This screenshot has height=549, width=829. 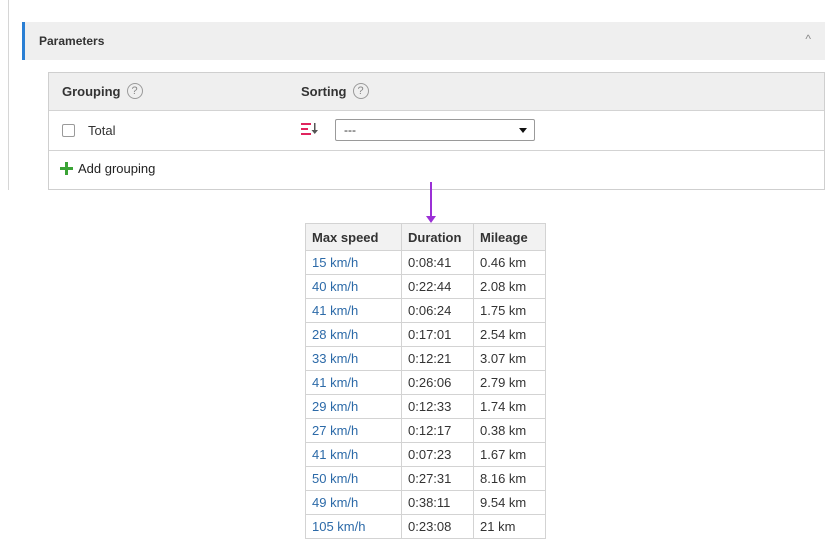 I want to click on cell-duration: 0:06:24, so click(x=437, y=310).